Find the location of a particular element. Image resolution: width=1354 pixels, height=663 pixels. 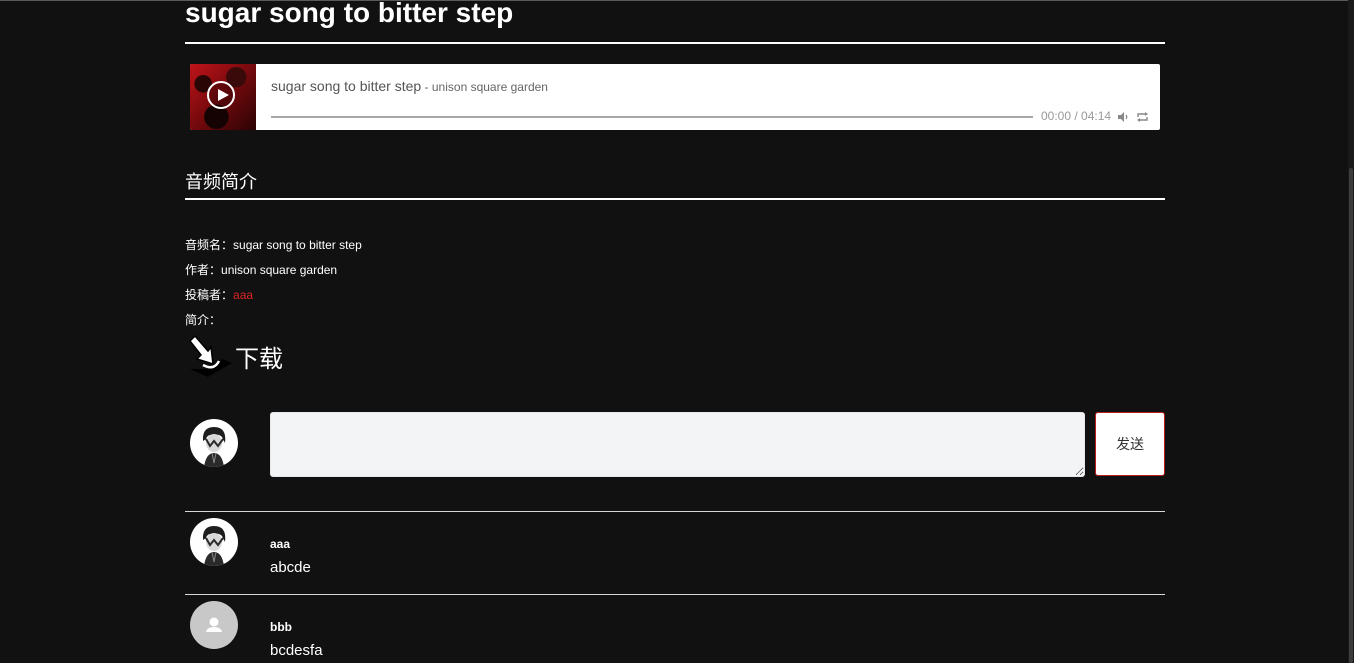

default-user-icon is located at coordinates (214, 624).